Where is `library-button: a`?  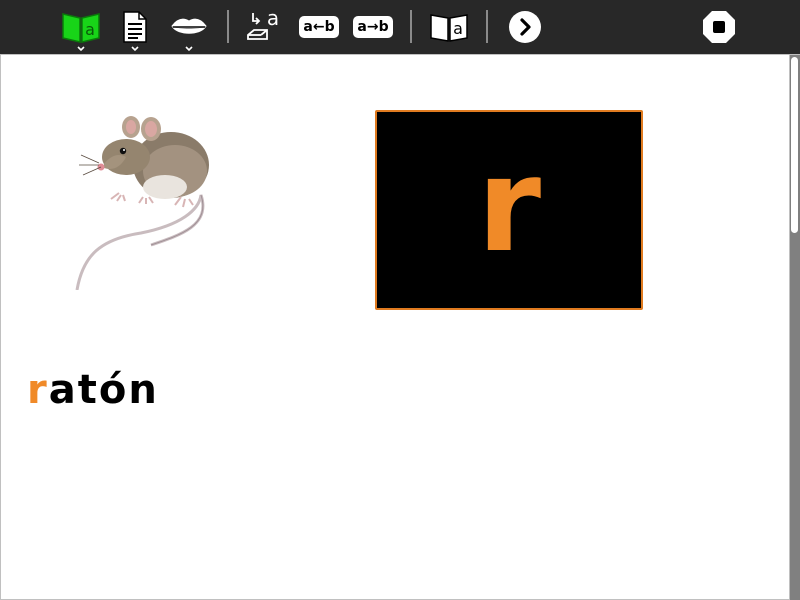
library-button: a is located at coordinates (81, 27).